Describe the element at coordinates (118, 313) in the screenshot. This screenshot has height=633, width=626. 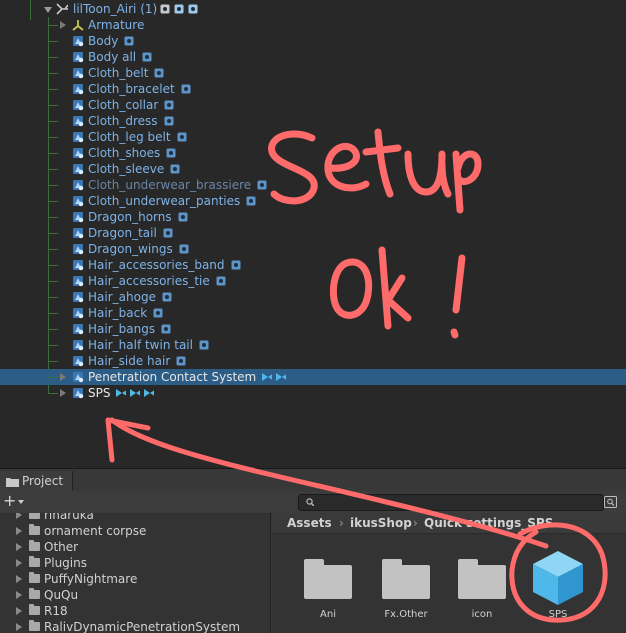
I see `hierarchy-item-label: Hair_back` at that location.